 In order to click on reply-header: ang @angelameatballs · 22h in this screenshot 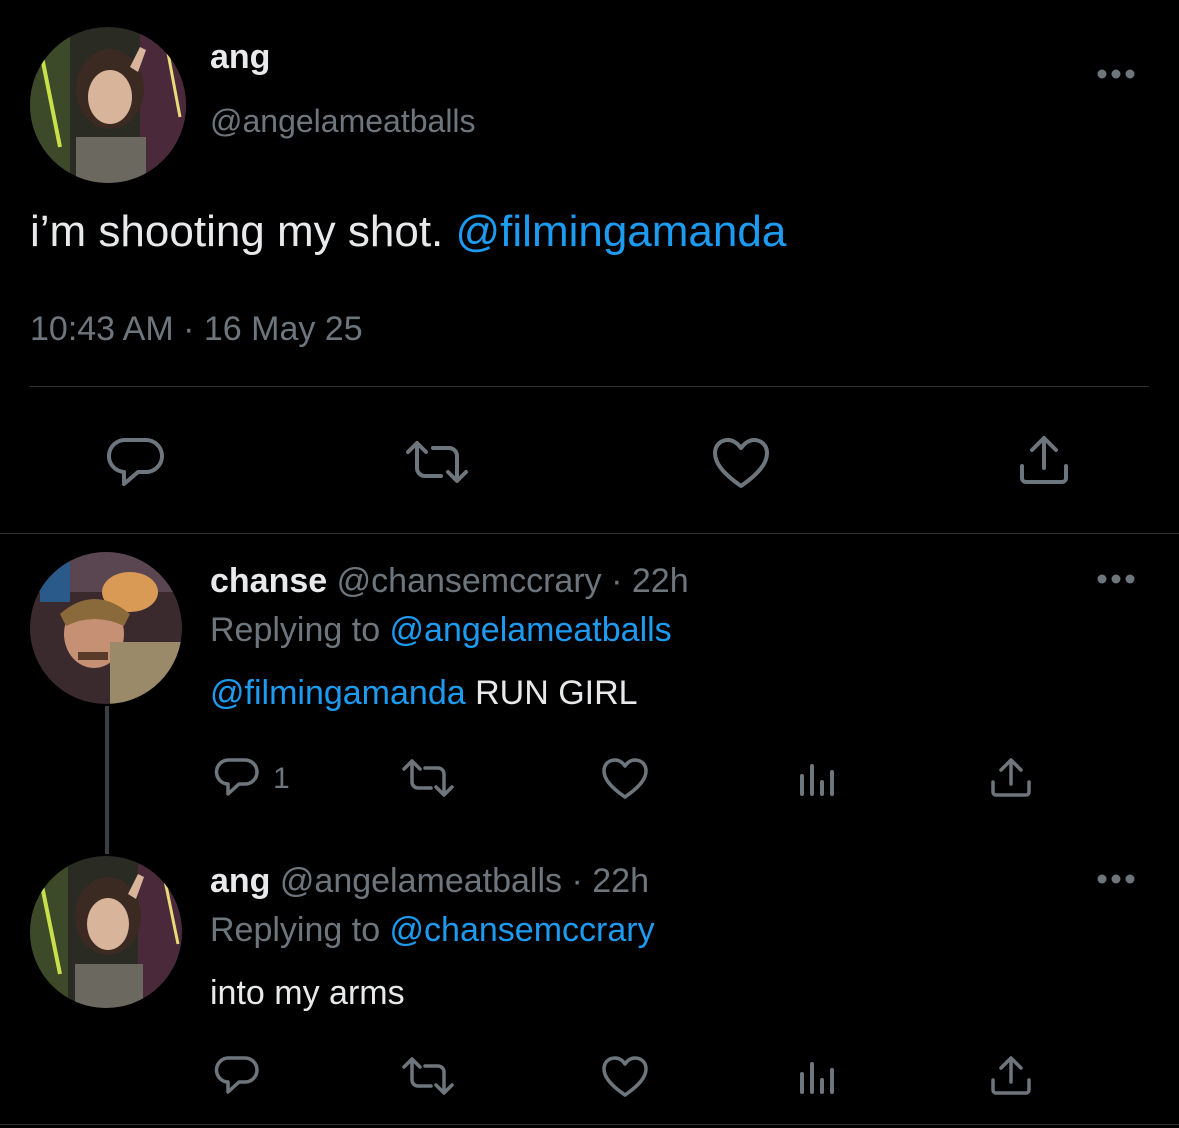, I will do `click(429, 881)`.